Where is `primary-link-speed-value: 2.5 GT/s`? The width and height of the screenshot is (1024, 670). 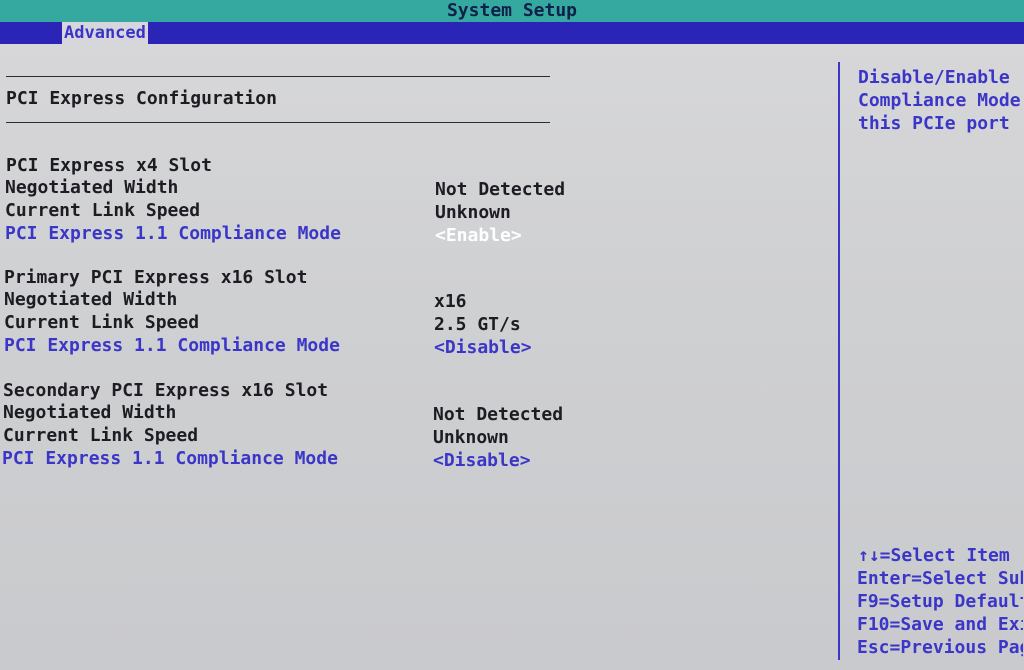 primary-link-speed-value: 2.5 GT/s is located at coordinates (477, 324).